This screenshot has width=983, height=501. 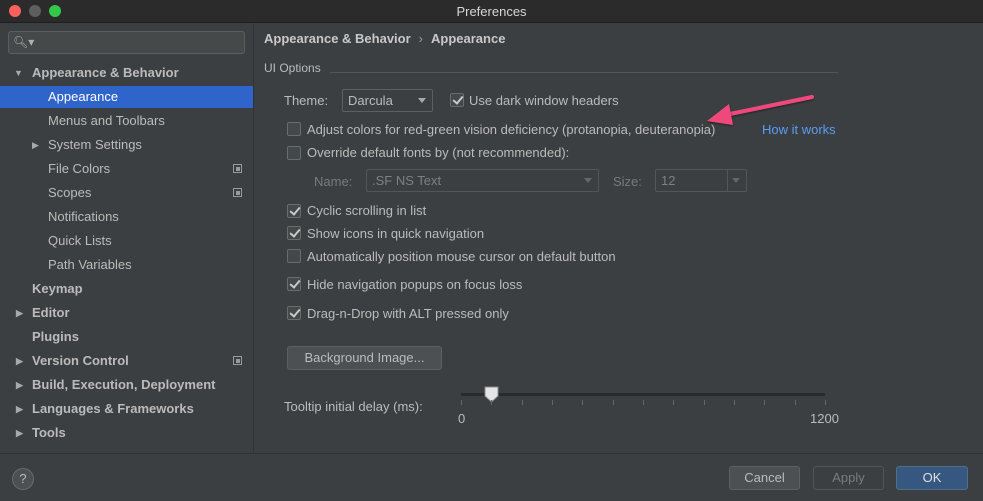 I want to click on sidebar-item-menus-toolbars: Menus and Toolbars, so click(x=126, y=121).